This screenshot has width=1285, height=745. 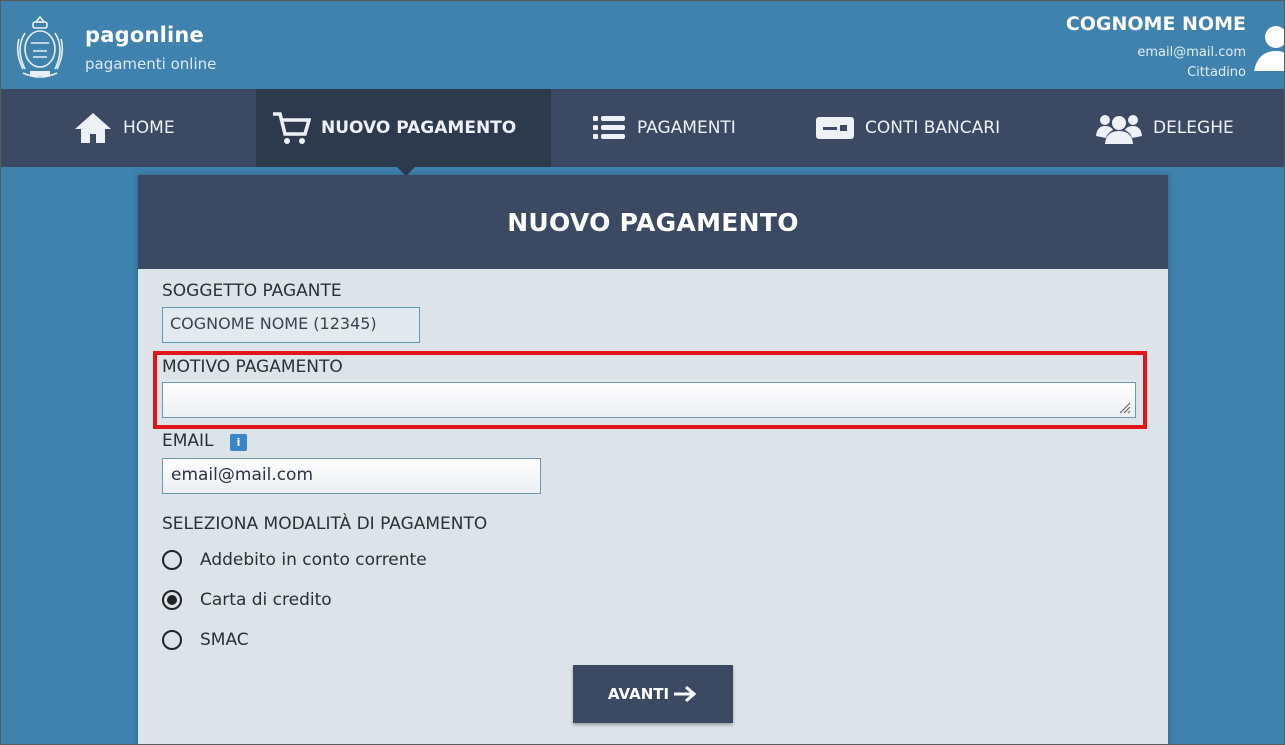 I want to click on panel-title: NUOVO PAGAMENTO, so click(x=653, y=222).